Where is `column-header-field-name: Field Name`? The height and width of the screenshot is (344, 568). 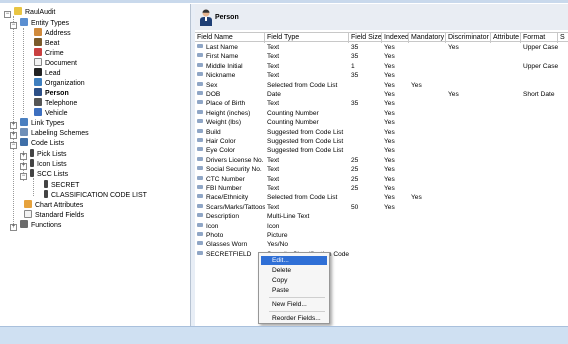 column-header-field-name: Field Name is located at coordinates (230, 38).